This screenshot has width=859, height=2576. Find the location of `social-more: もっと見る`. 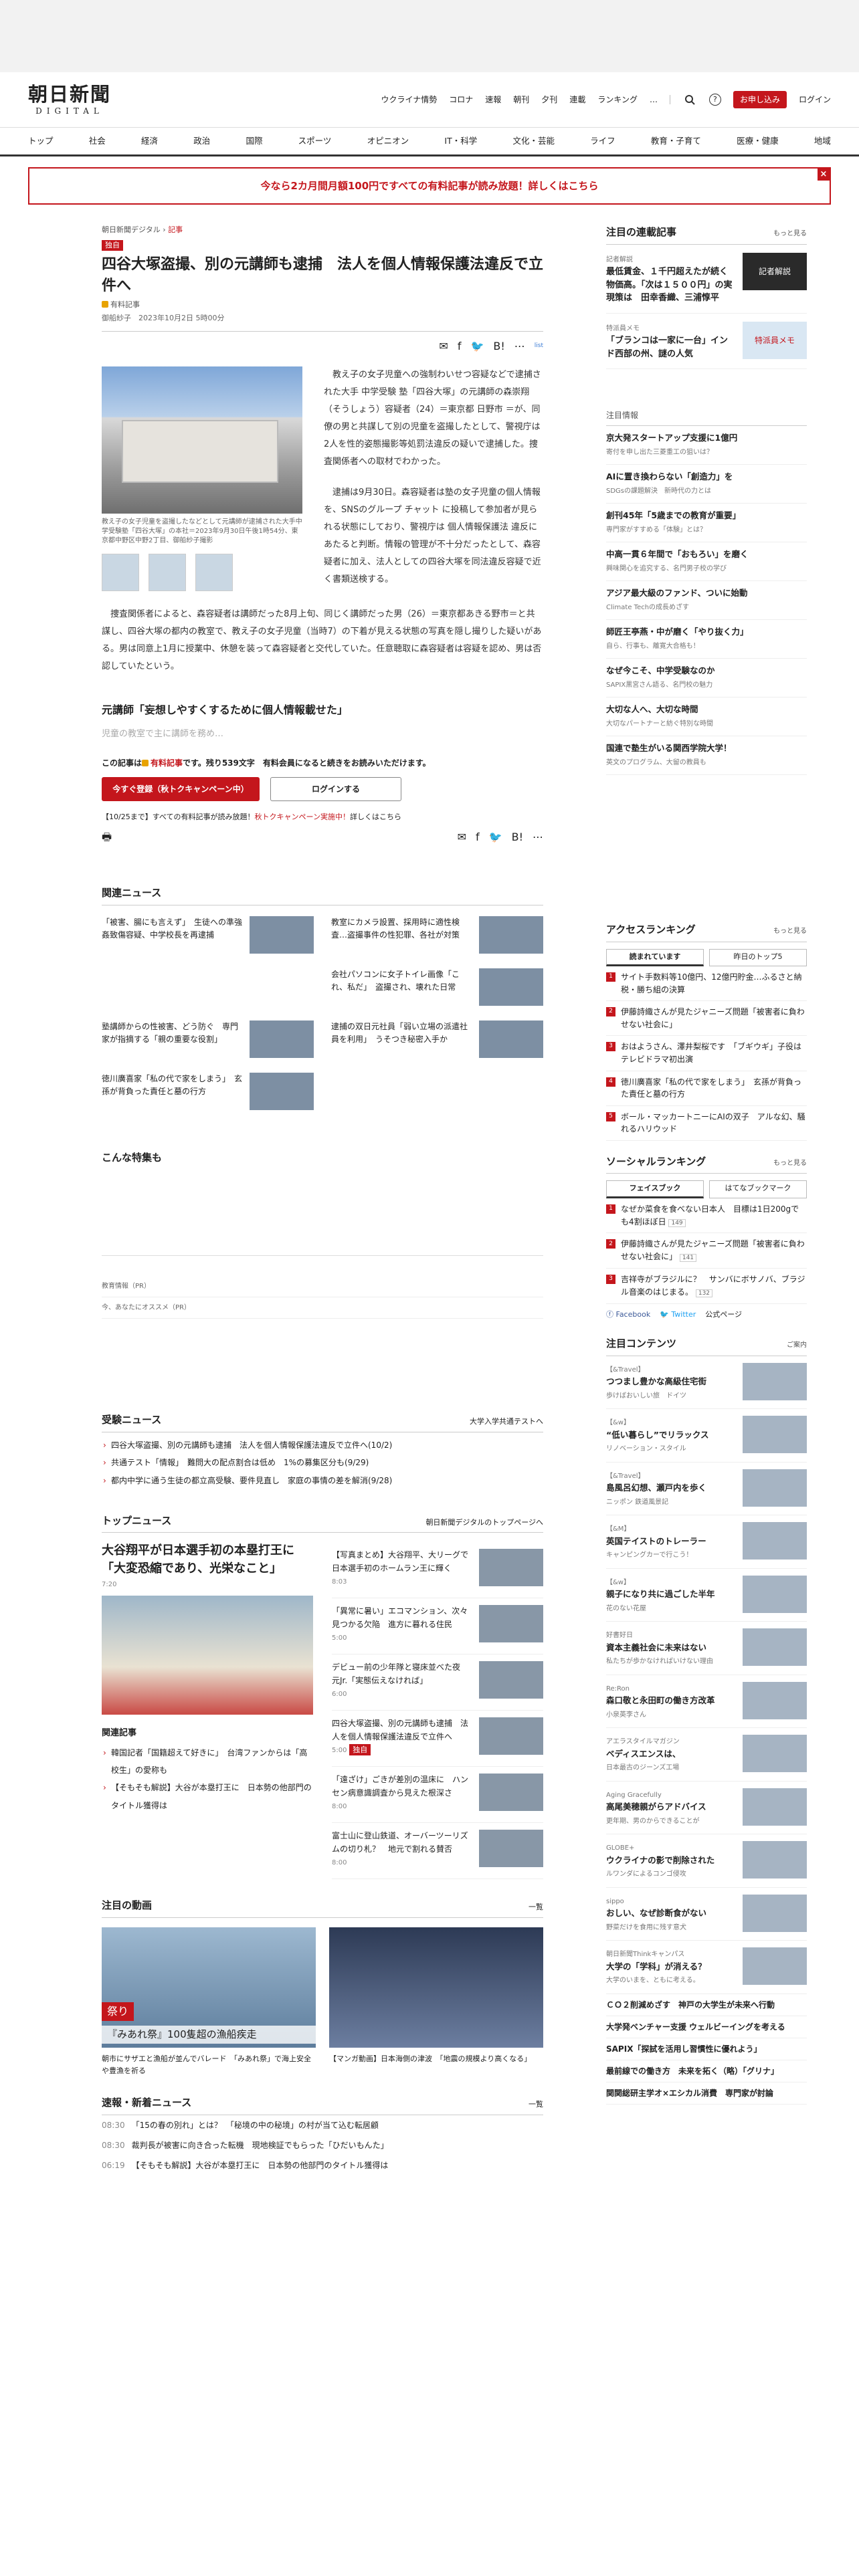

social-more: もっと見る is located at coordinates (790, 1163).